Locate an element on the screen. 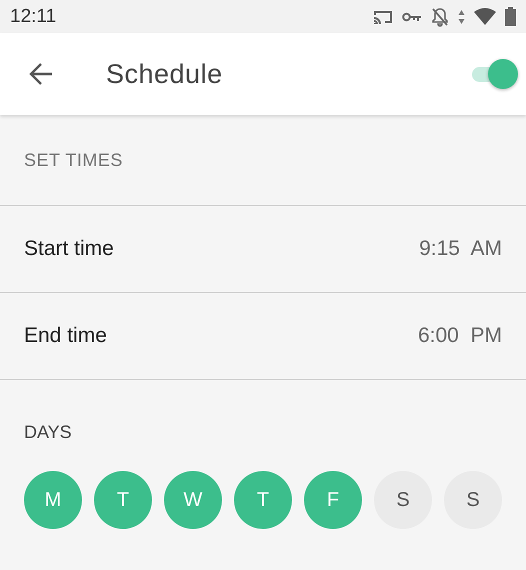  section-header: DAYS is located at coordinates (48, 432).